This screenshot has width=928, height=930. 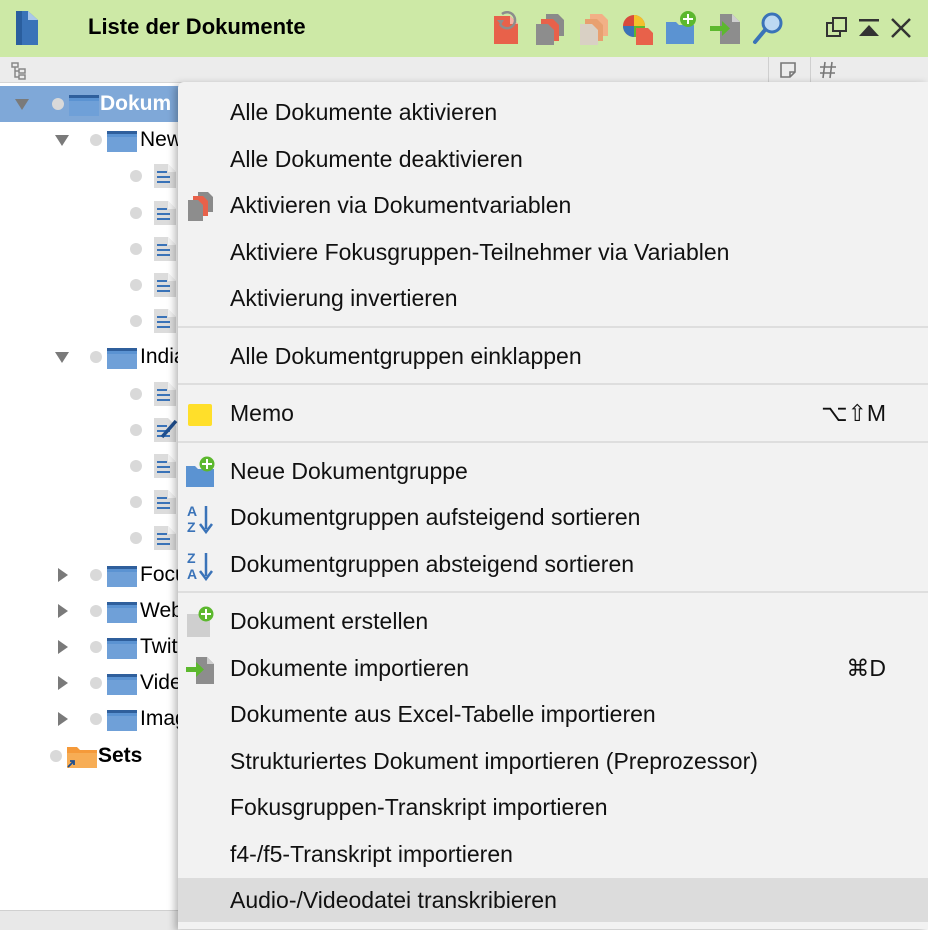 What do you see at coordinates (344, 298) in the screenshot?
I see `menu-item-label: Aktivierung invertieren` at bounding box center [344, 298].